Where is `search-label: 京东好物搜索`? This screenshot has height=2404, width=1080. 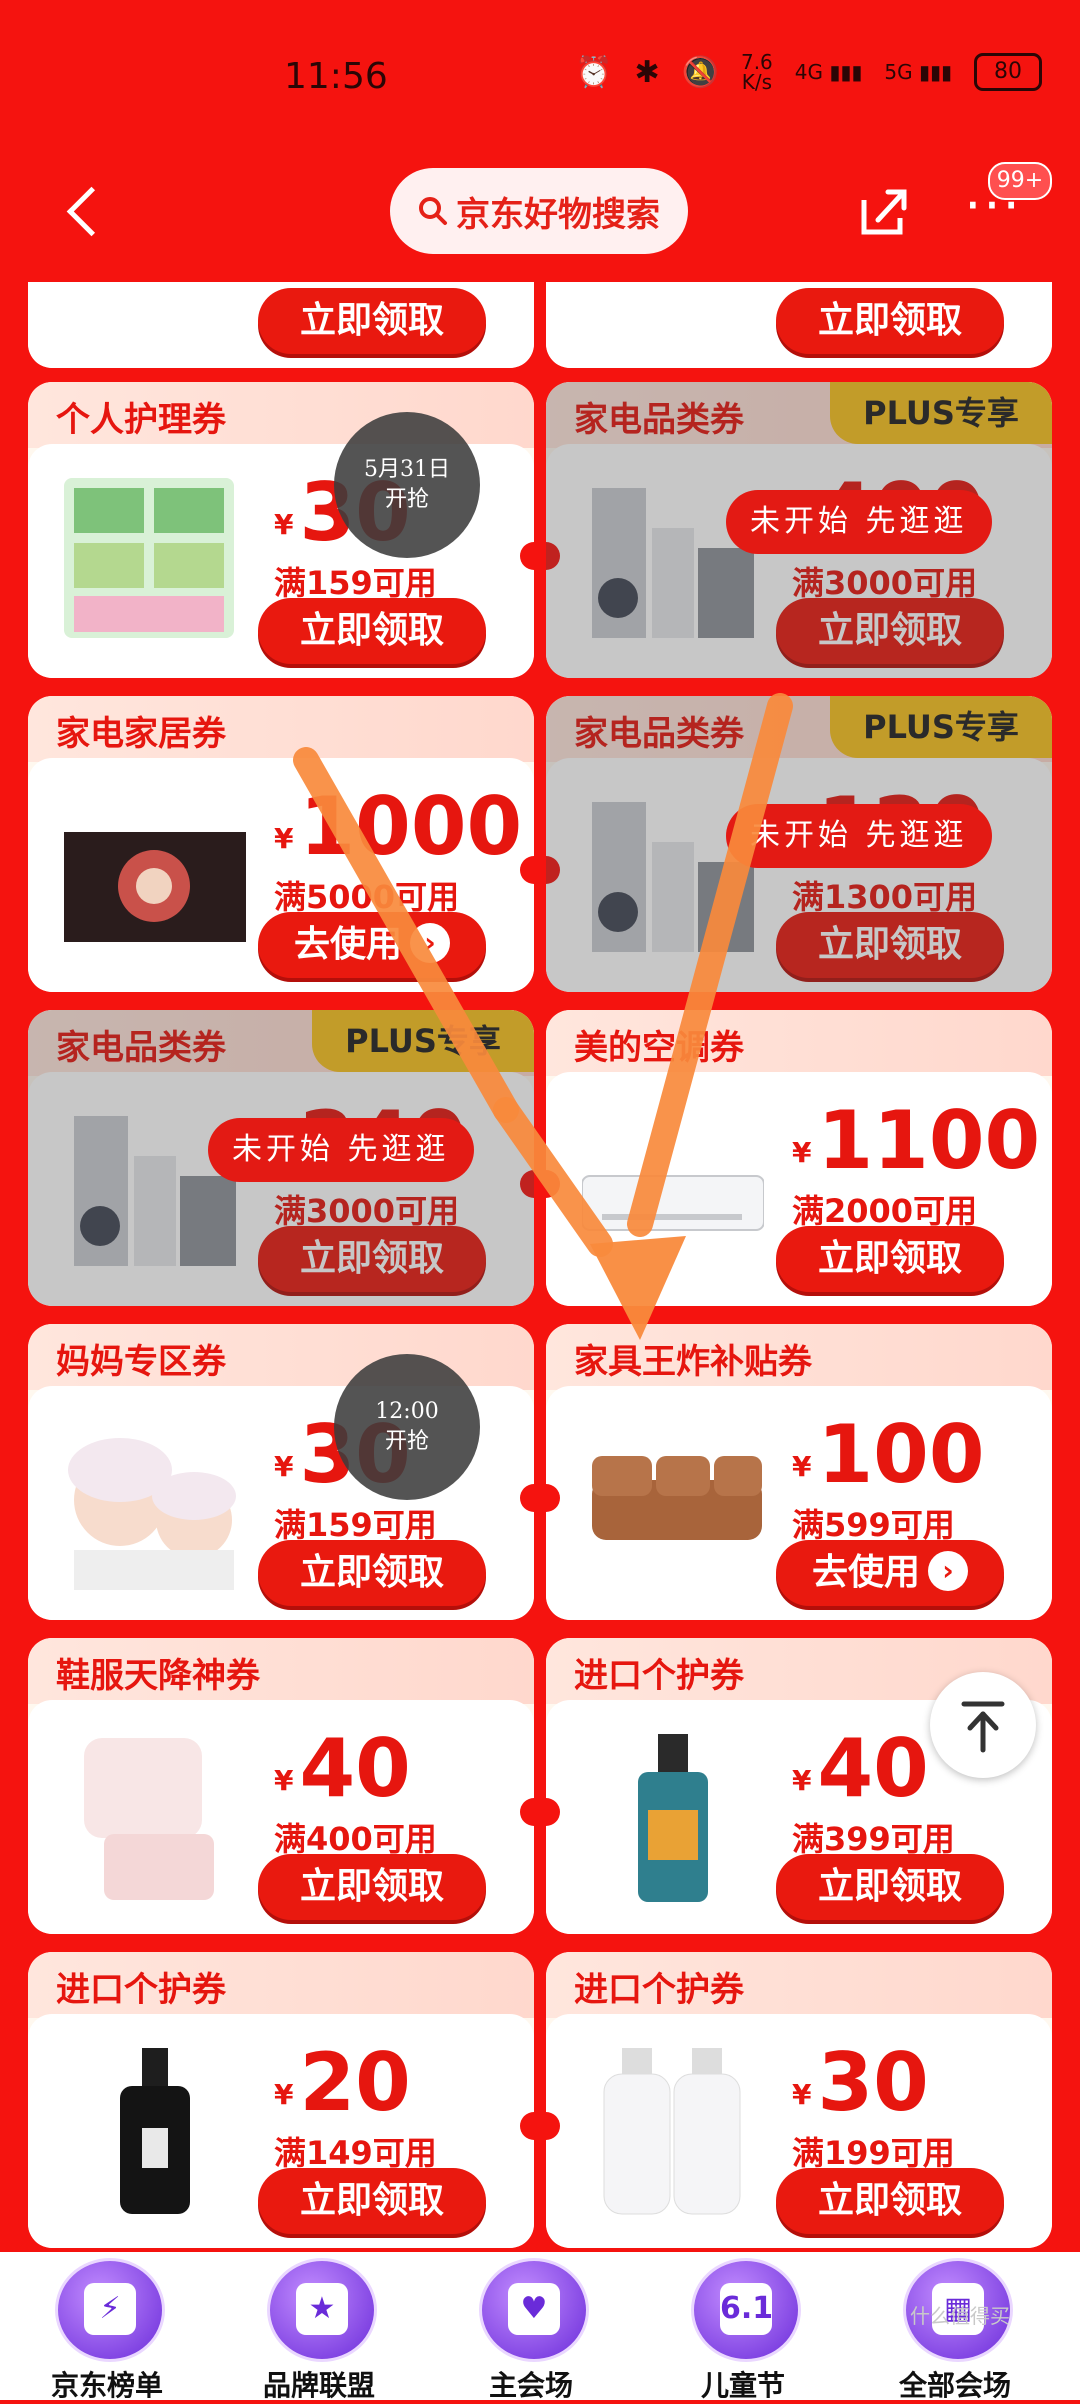
search-label: 京东好物搜索 is located at coordinates (558, 214).